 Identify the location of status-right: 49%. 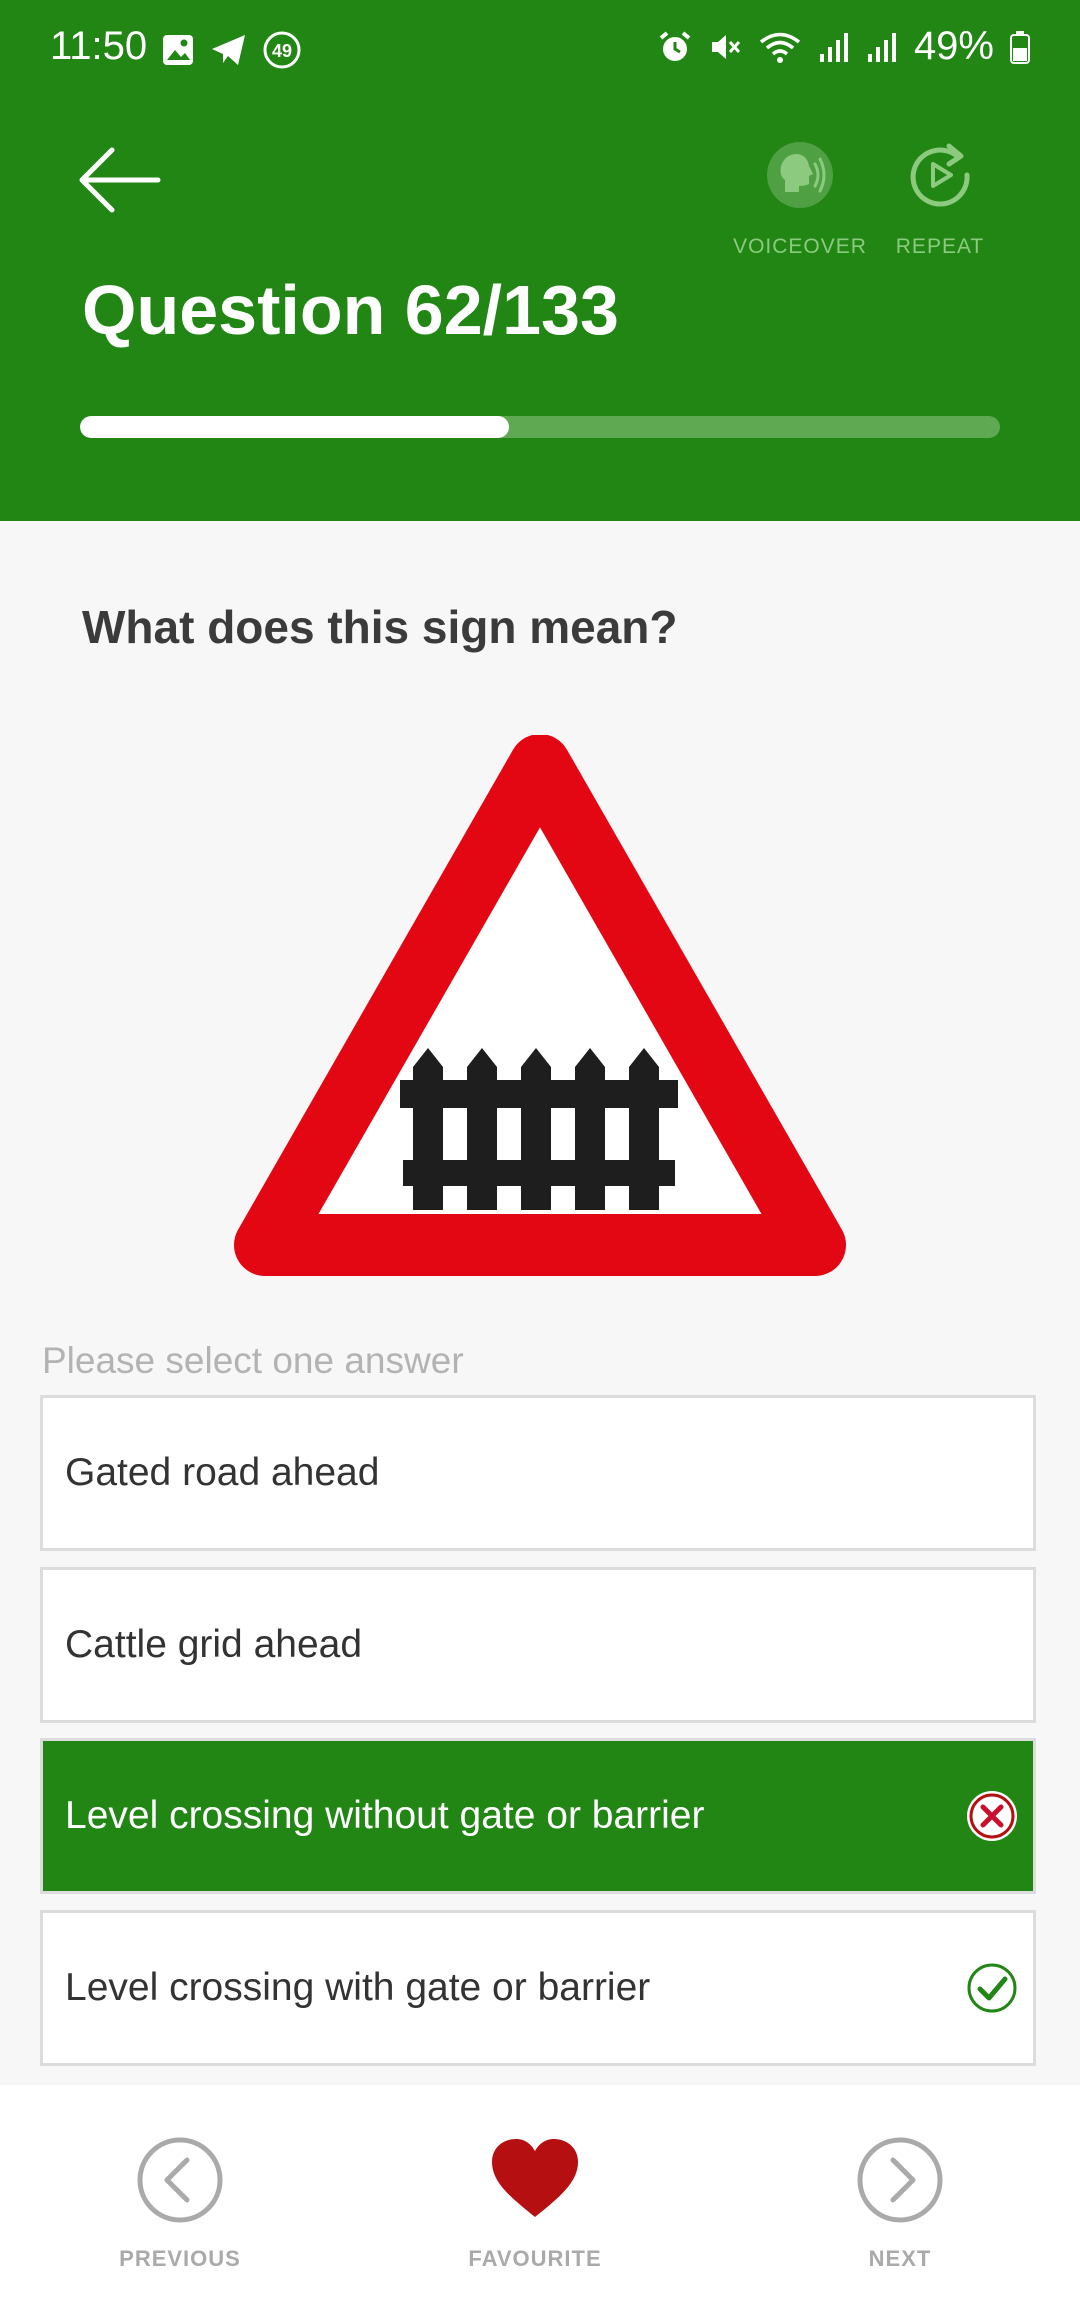
(844, 46).